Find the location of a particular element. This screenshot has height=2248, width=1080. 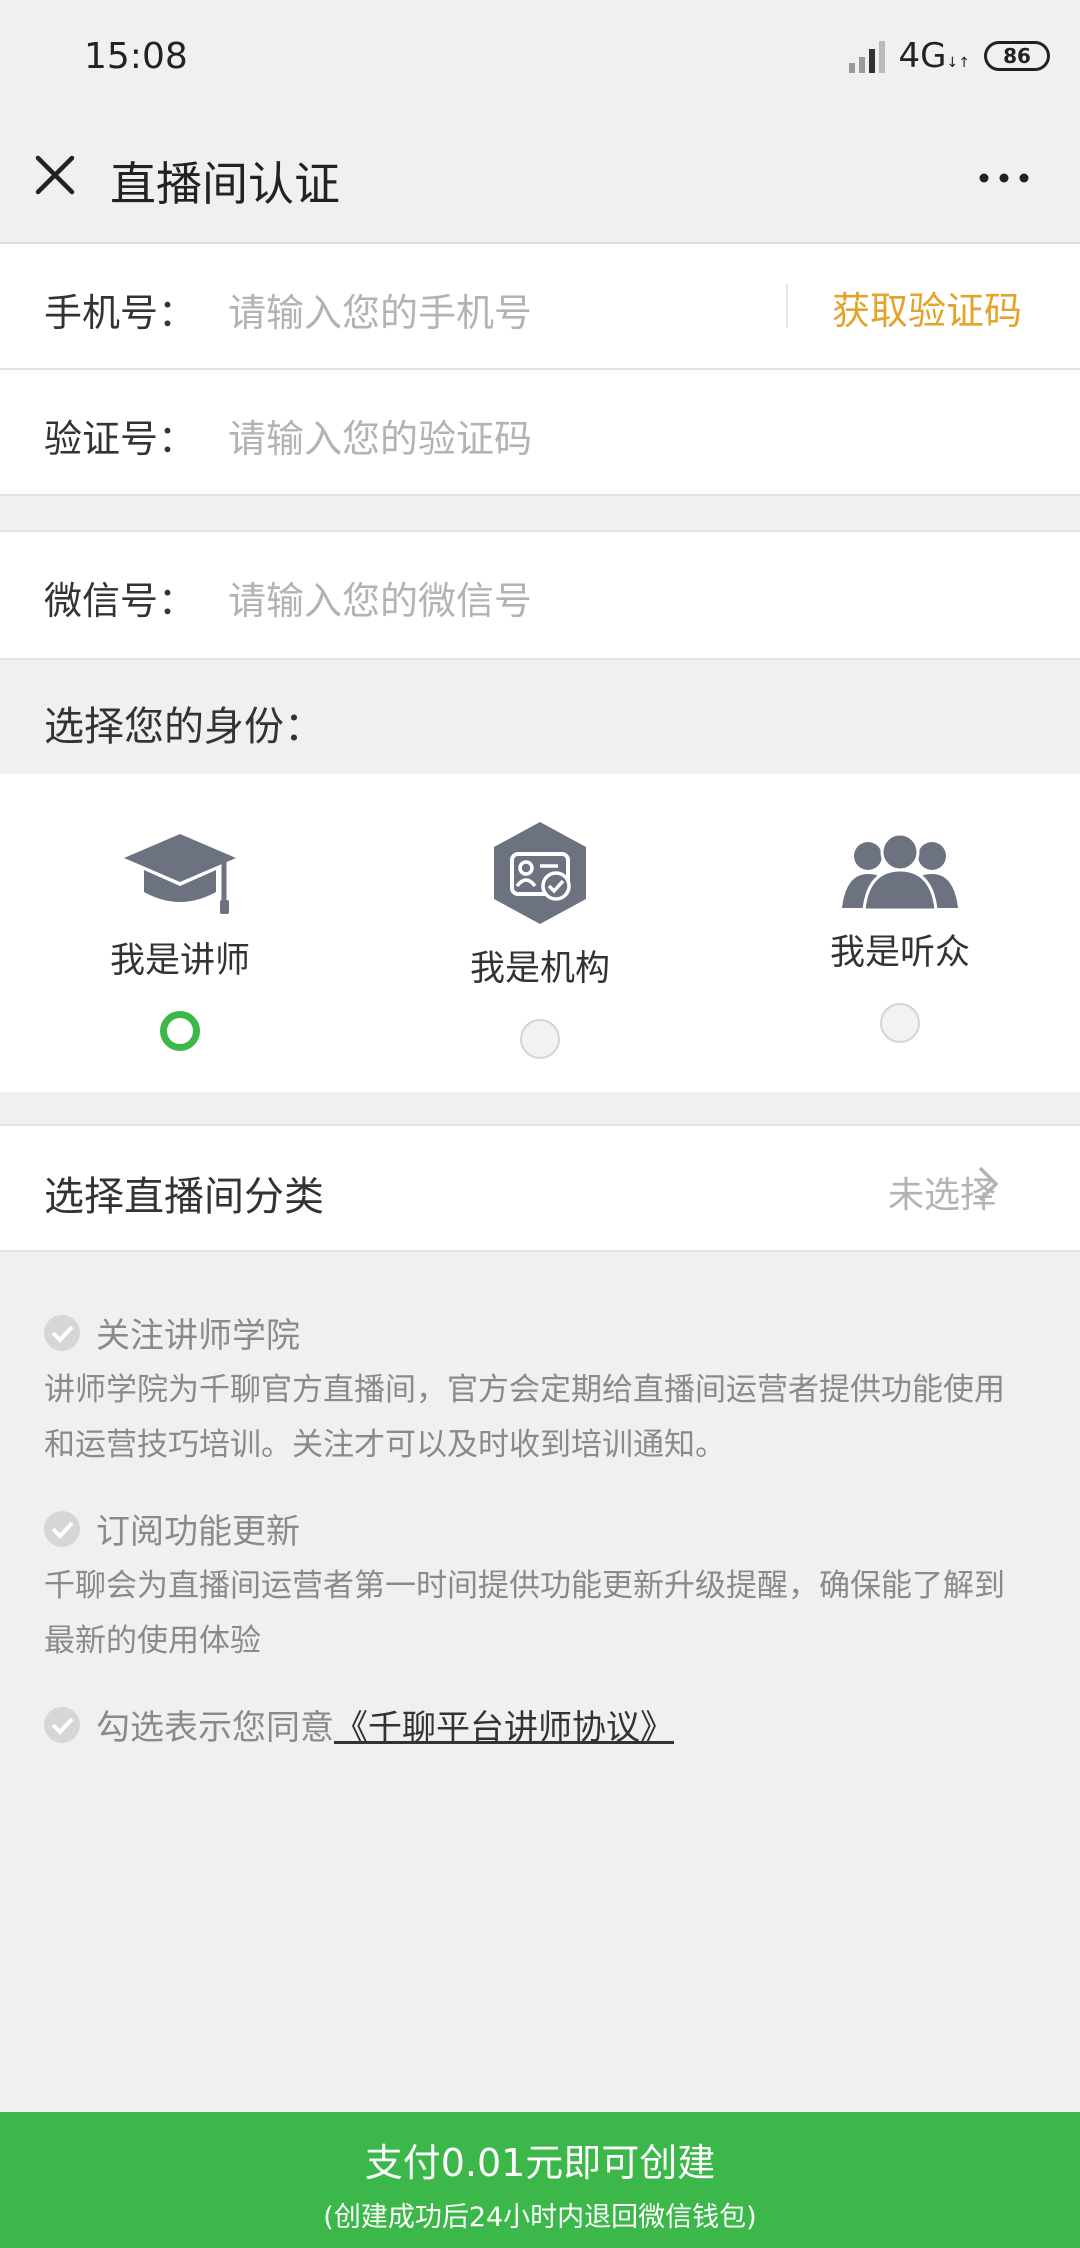

agreement-link: 《千聊平台讲师协议》 is located at coordinates (504, 1728).